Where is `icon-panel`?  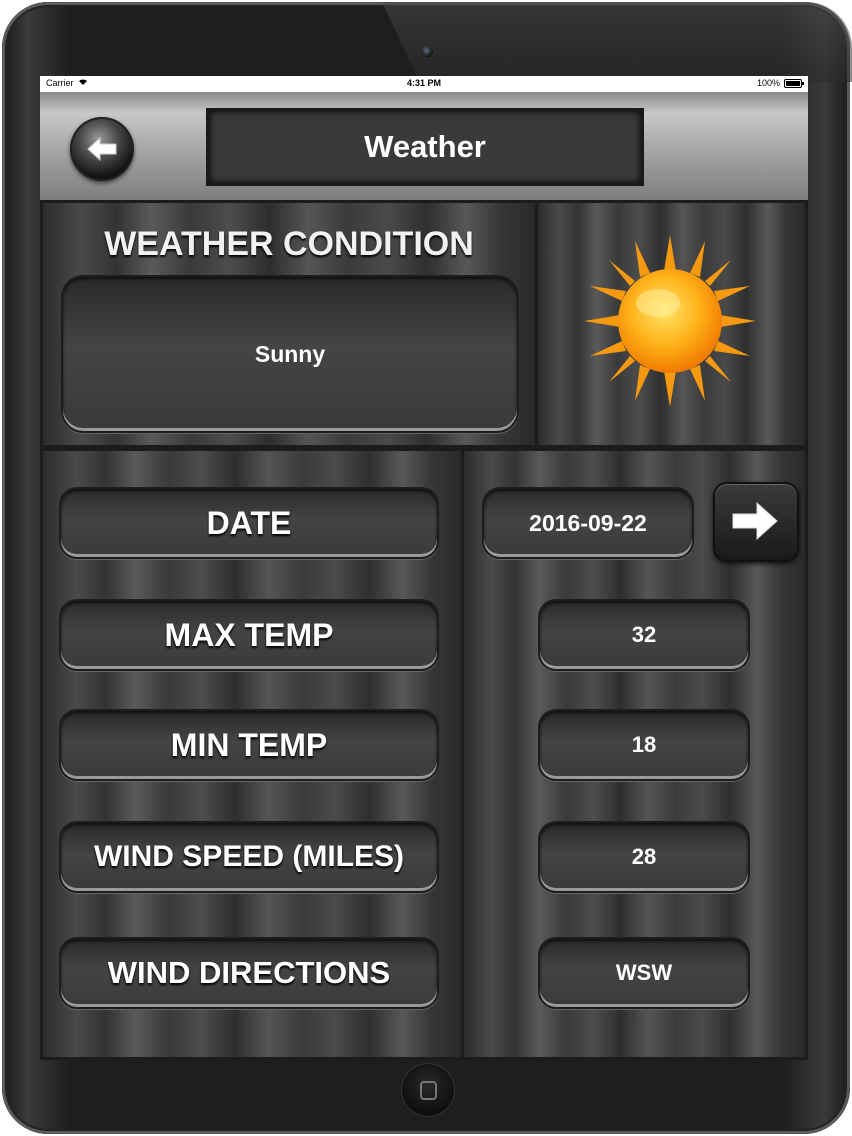 icon-panel is located at coordinates (671, 324).